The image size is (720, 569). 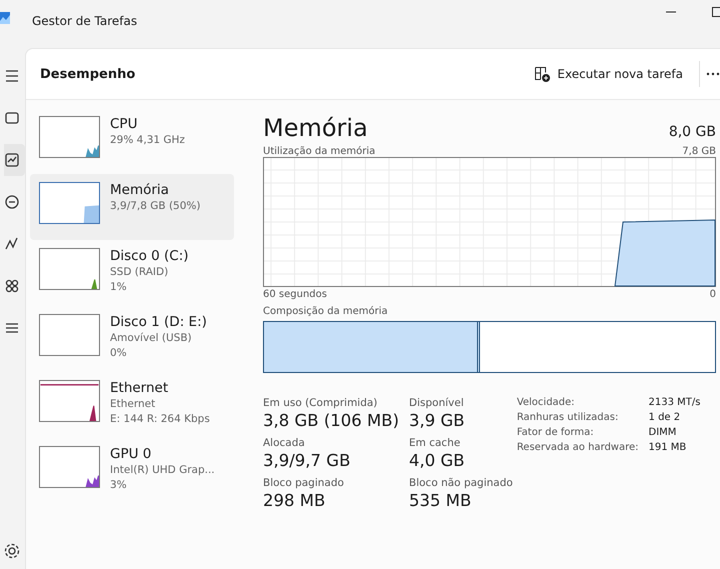 What do you see at coordinates (284, 443) in the screenshot?
I see `stat-label: Alocada` at bounding box center [284, 443].